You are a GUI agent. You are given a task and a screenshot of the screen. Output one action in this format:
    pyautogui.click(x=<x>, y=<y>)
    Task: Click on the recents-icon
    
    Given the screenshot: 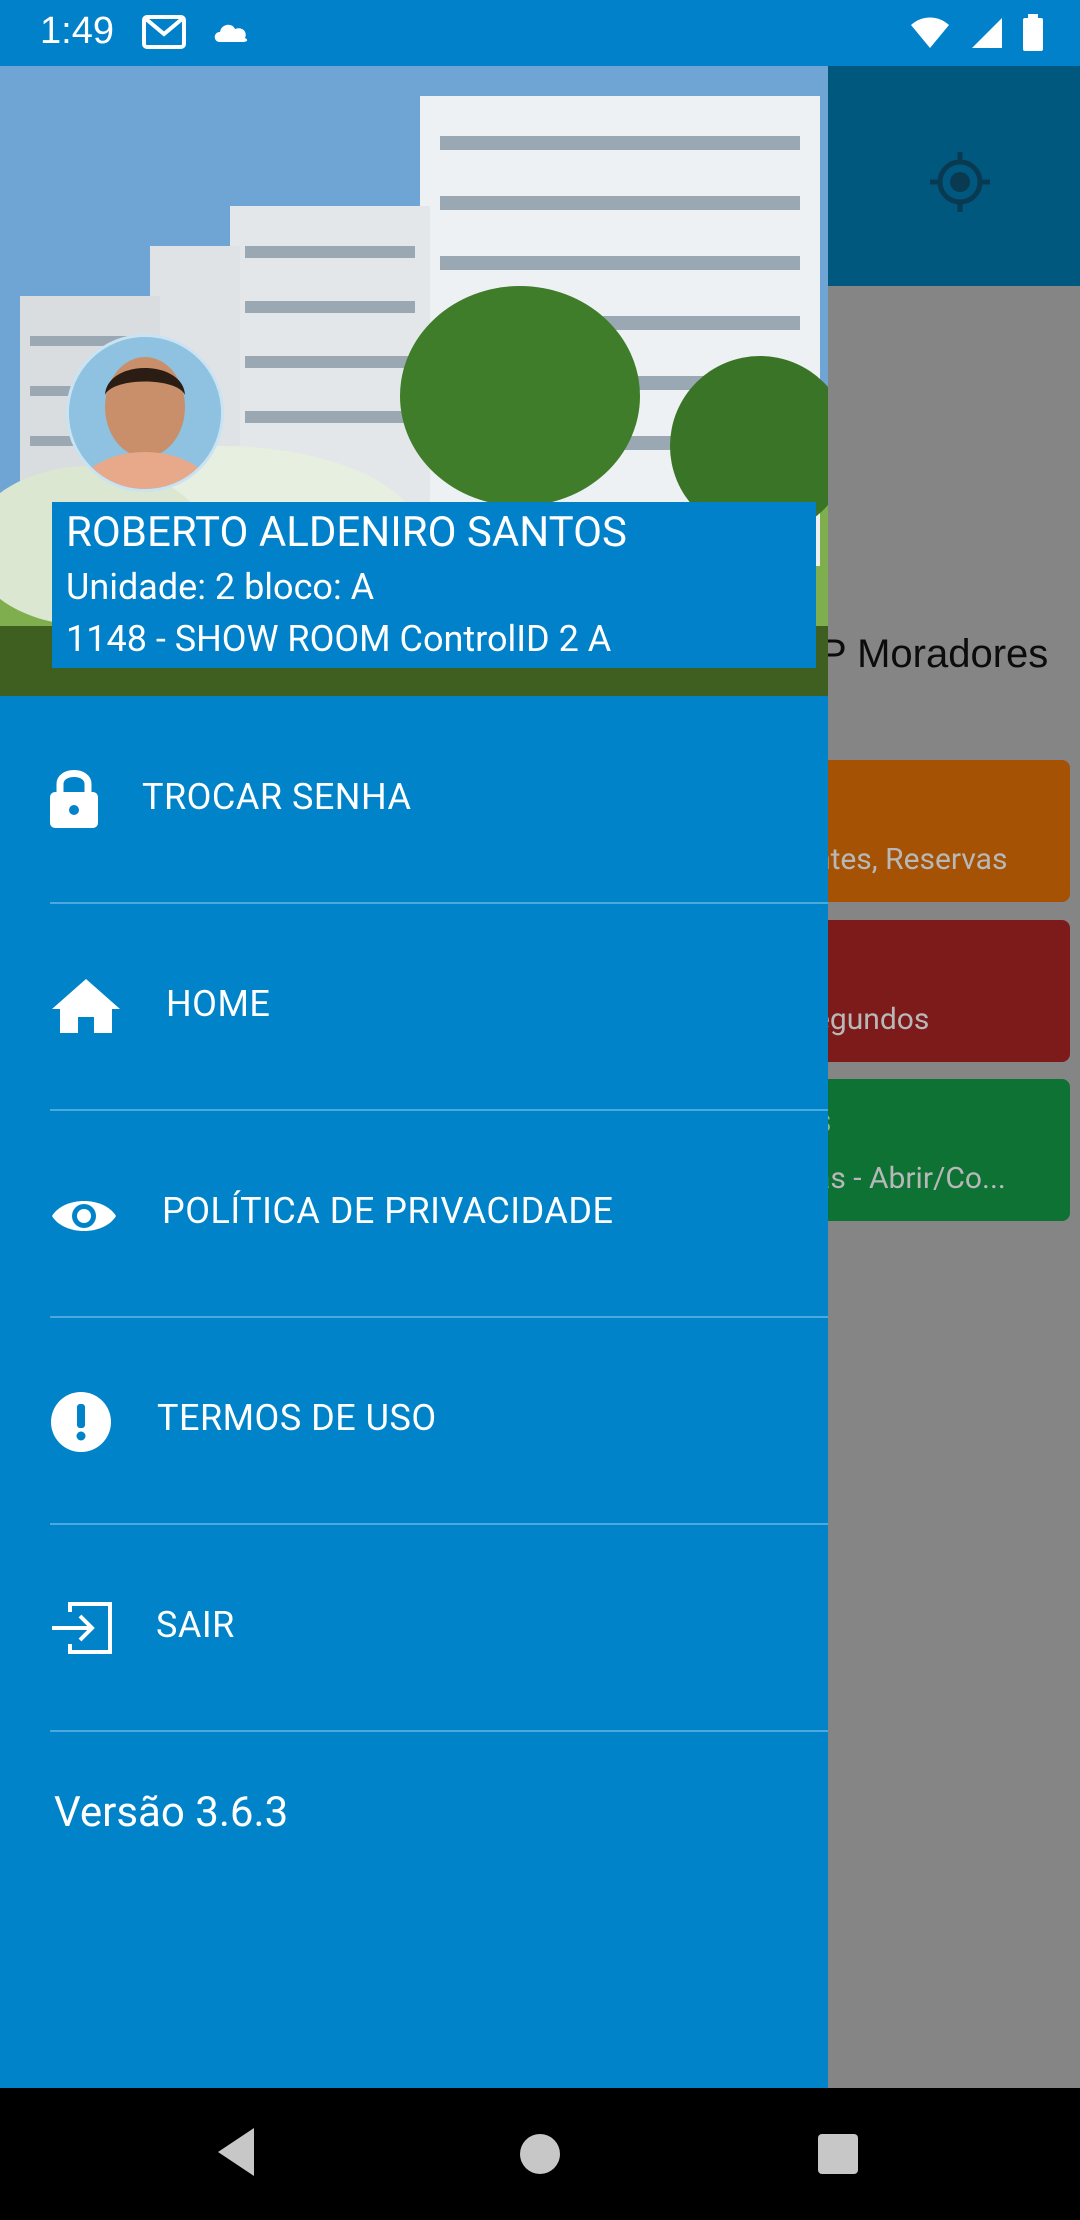 What is the action you would take?
    pyautogui.click(x=838, y=2154)
    